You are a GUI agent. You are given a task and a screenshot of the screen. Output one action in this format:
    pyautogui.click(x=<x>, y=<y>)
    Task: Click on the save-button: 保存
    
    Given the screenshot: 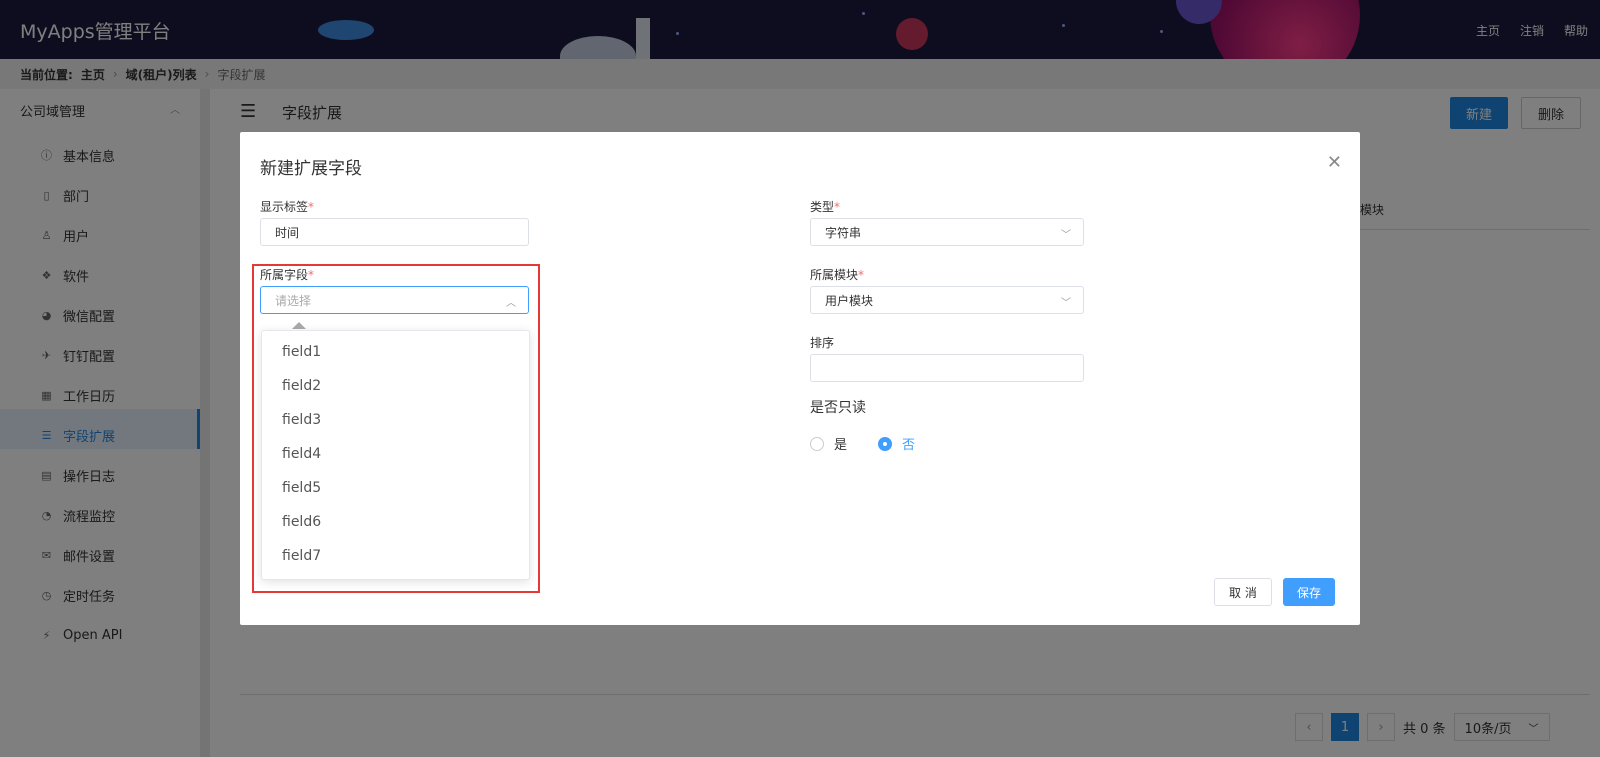 What is the action you would take?
    pyautogui.click(x=1309, y=592)
    